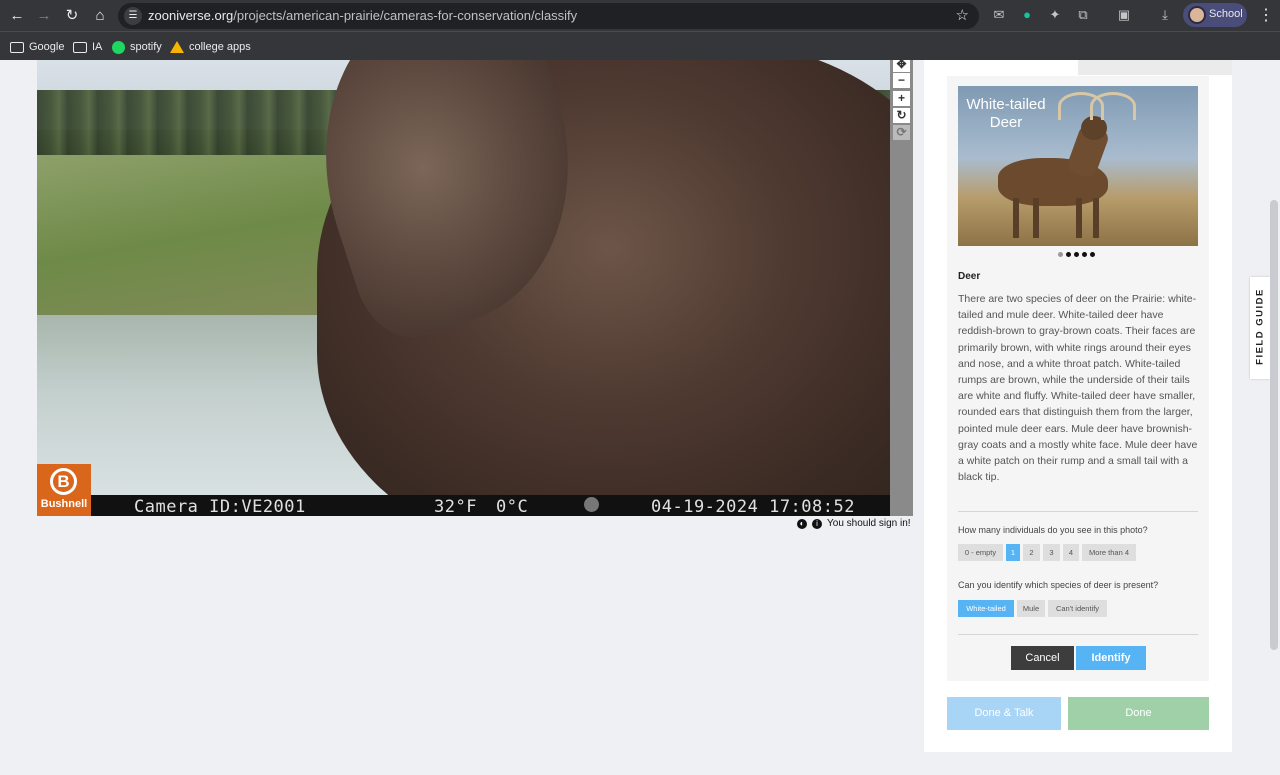 The height and width of the screenshot is (775, 1280). Describe the element at coordinates (901, 115) in the screenshot. I see `rotate-icon: ↻` at that location.